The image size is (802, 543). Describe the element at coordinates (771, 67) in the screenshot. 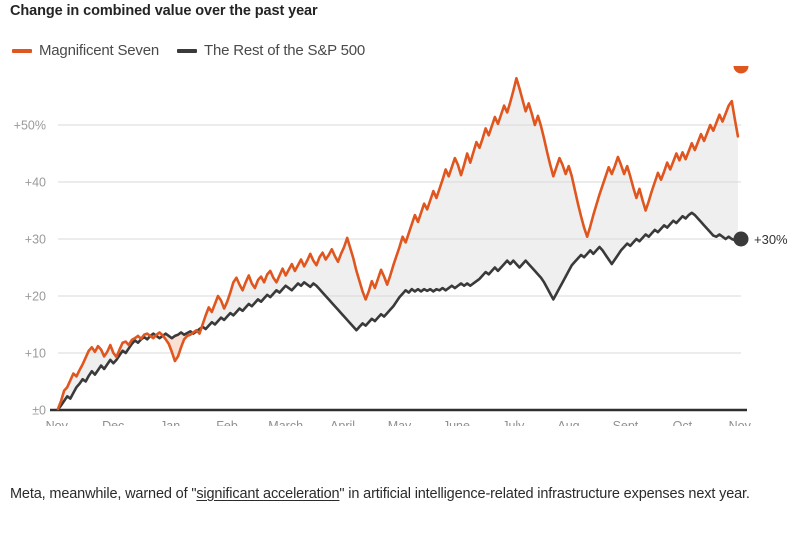

I see `end-label-magnificent-seven: +48%` at that location.